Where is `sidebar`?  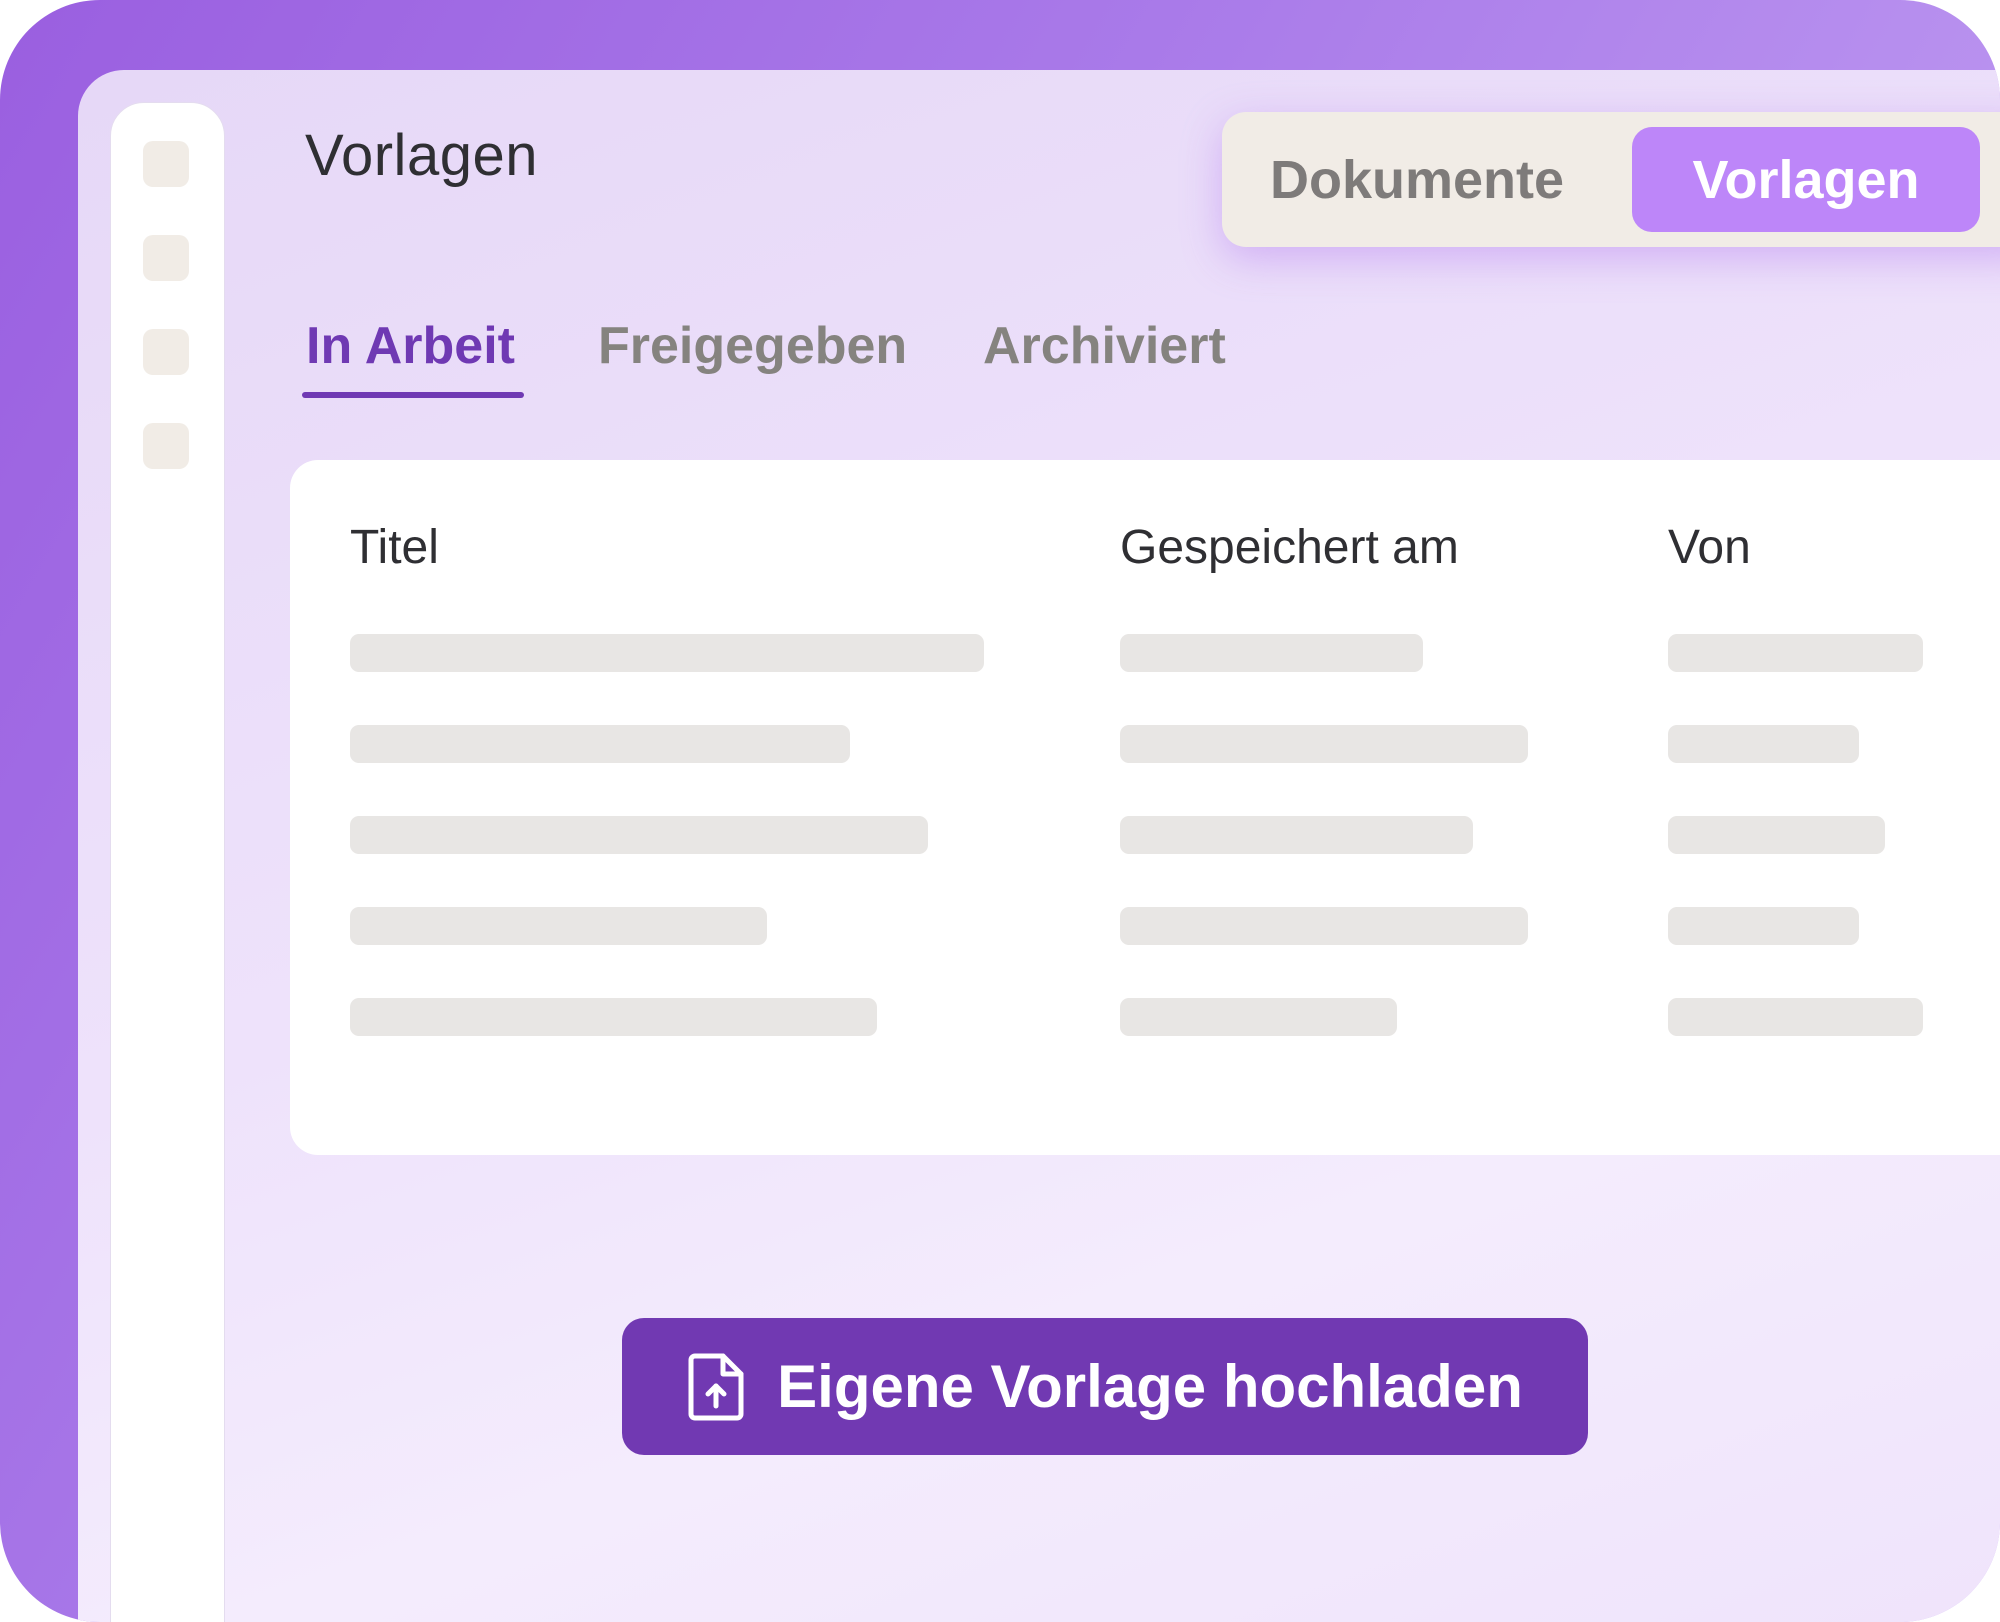 sidebar is located at coordinates (167, 862).